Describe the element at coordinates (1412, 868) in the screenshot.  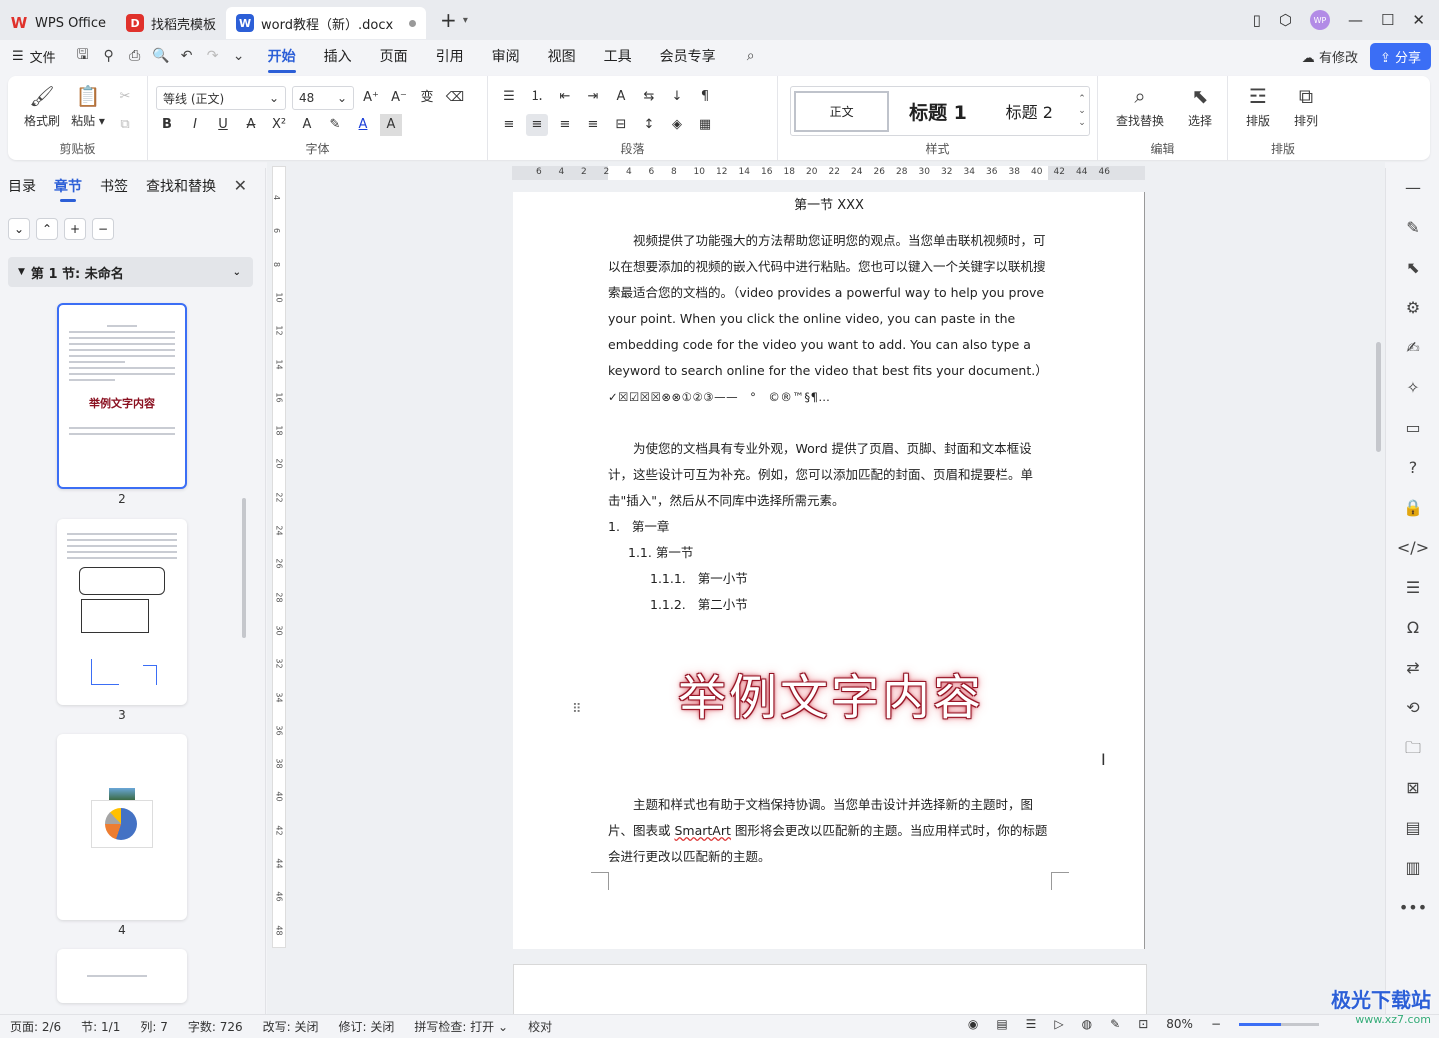
I see `document-search-icon: ▥` at that location.